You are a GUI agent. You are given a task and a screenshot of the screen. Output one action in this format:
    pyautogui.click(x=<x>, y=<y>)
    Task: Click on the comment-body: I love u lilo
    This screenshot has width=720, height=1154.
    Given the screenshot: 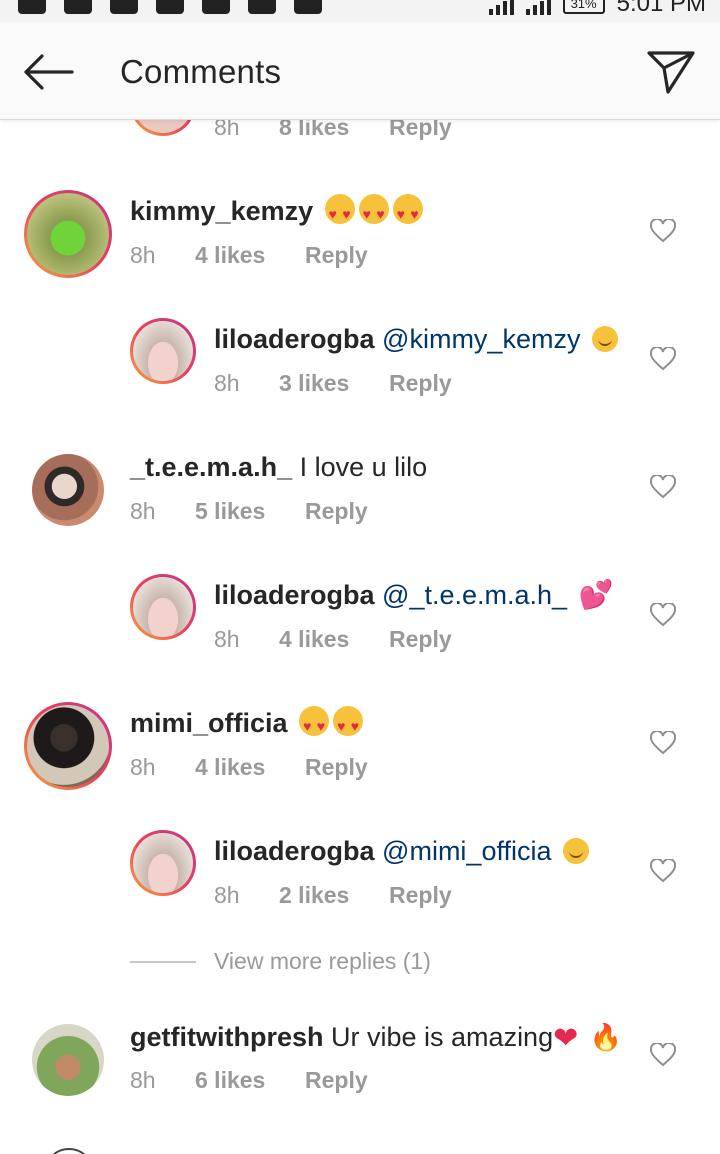 What is the action you would take?
    pyautogui.click(x=363, y=467)
    